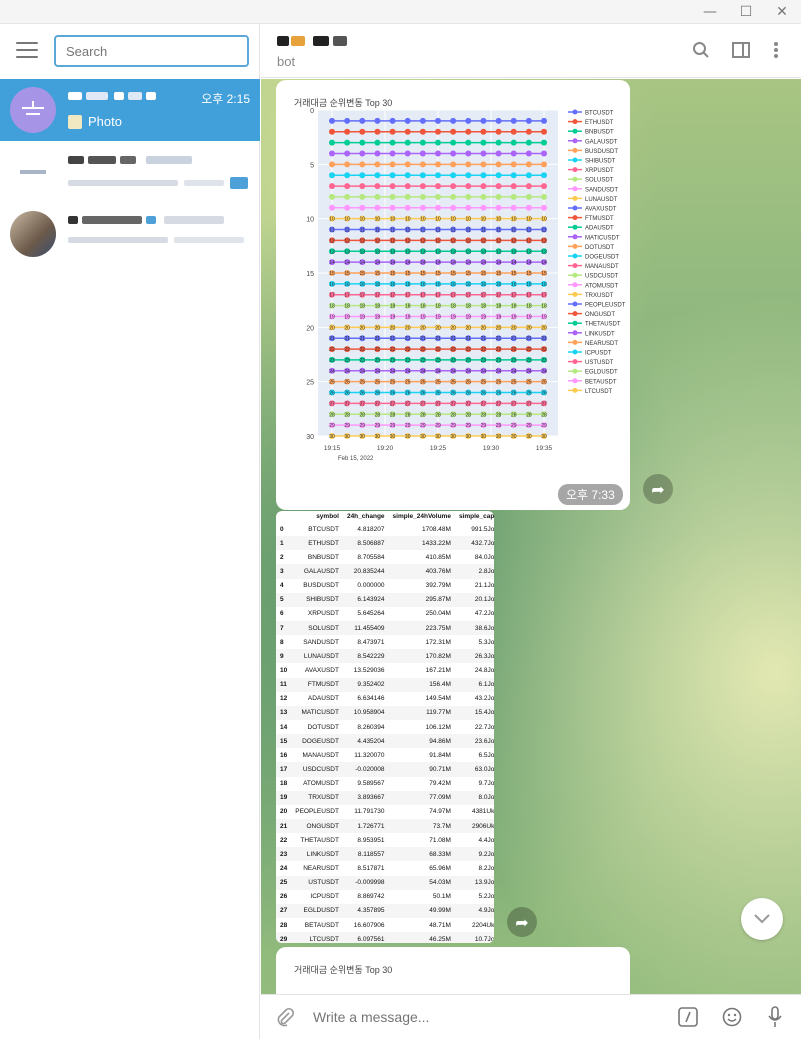 This screenshot has width=801, height=1039. I want to click on search-input, so click(151, 51).